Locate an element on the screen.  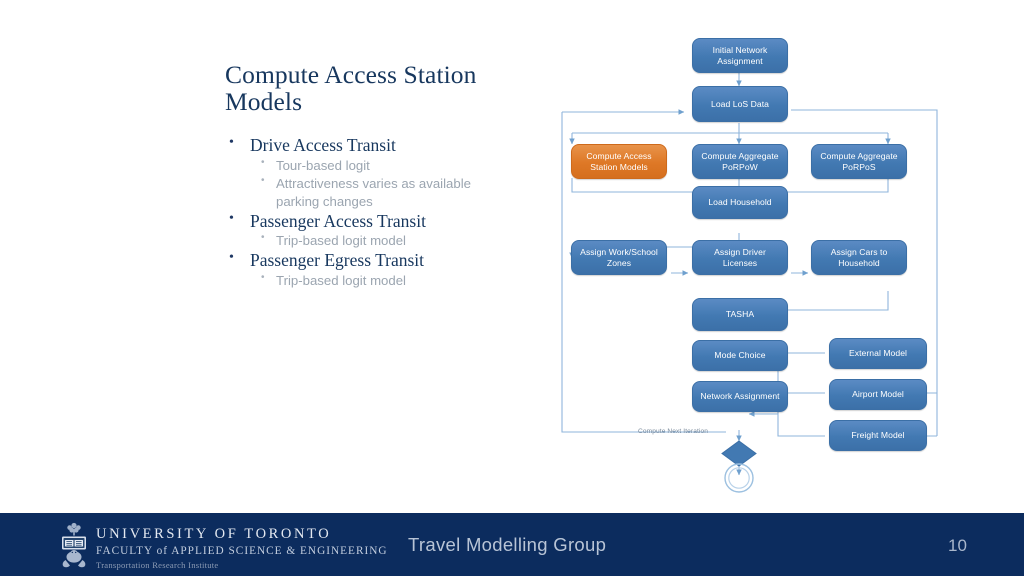
node-compute-aggregate-porpow: Compute Aggregate PoRPoW is located at coordinates (740, 161).